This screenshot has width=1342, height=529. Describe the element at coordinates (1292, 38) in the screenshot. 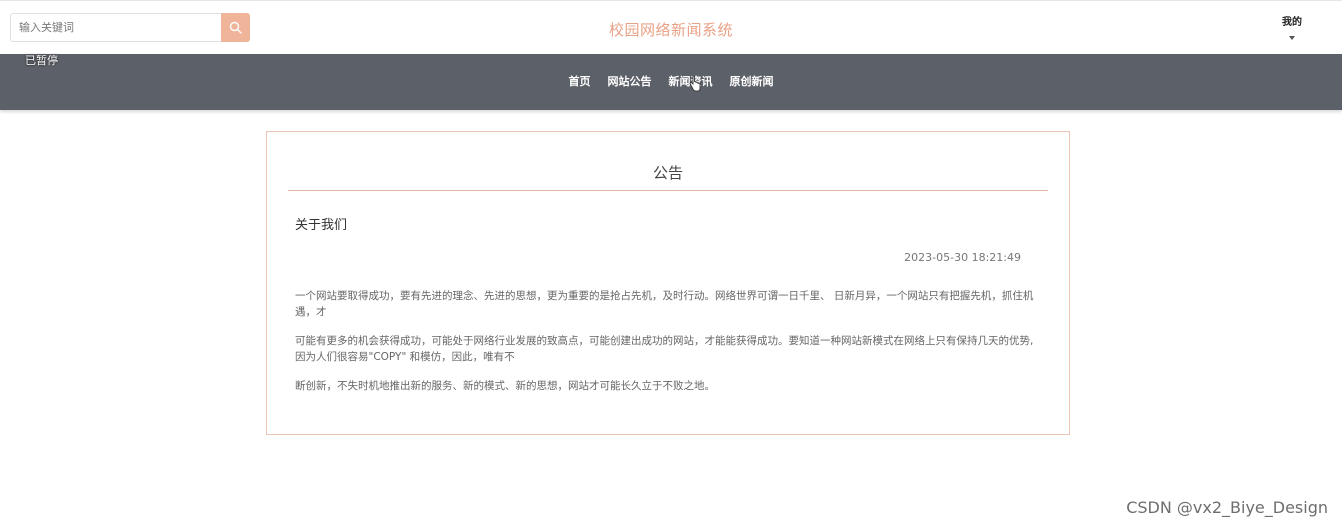

I see `chevron-down-icon` at that location.